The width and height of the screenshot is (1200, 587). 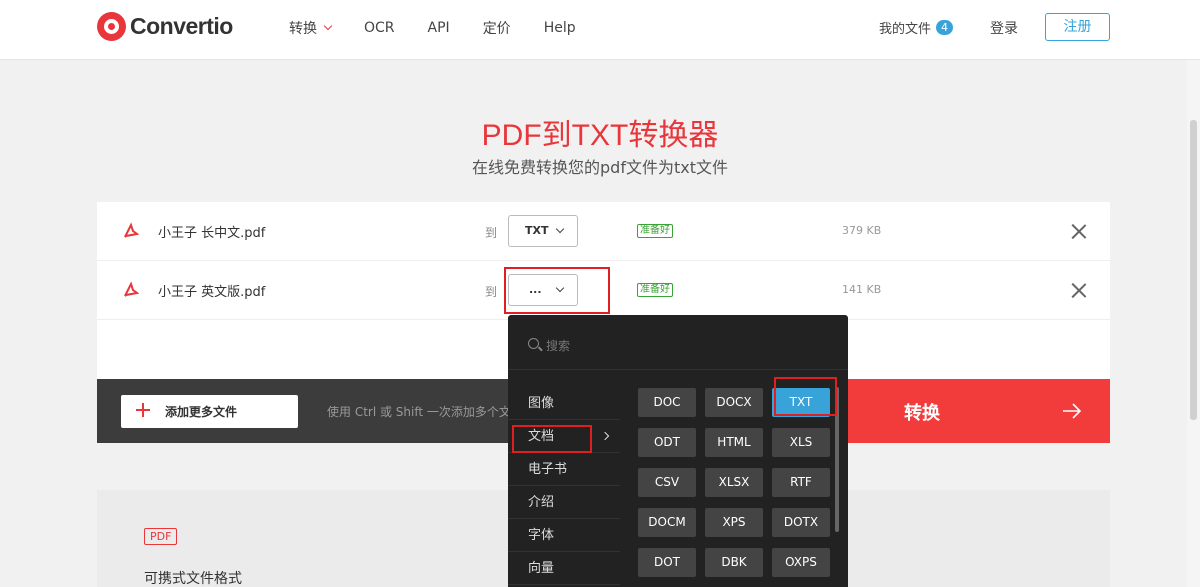 I want to click on format-option: OXPS, so click(x=801, y=562).